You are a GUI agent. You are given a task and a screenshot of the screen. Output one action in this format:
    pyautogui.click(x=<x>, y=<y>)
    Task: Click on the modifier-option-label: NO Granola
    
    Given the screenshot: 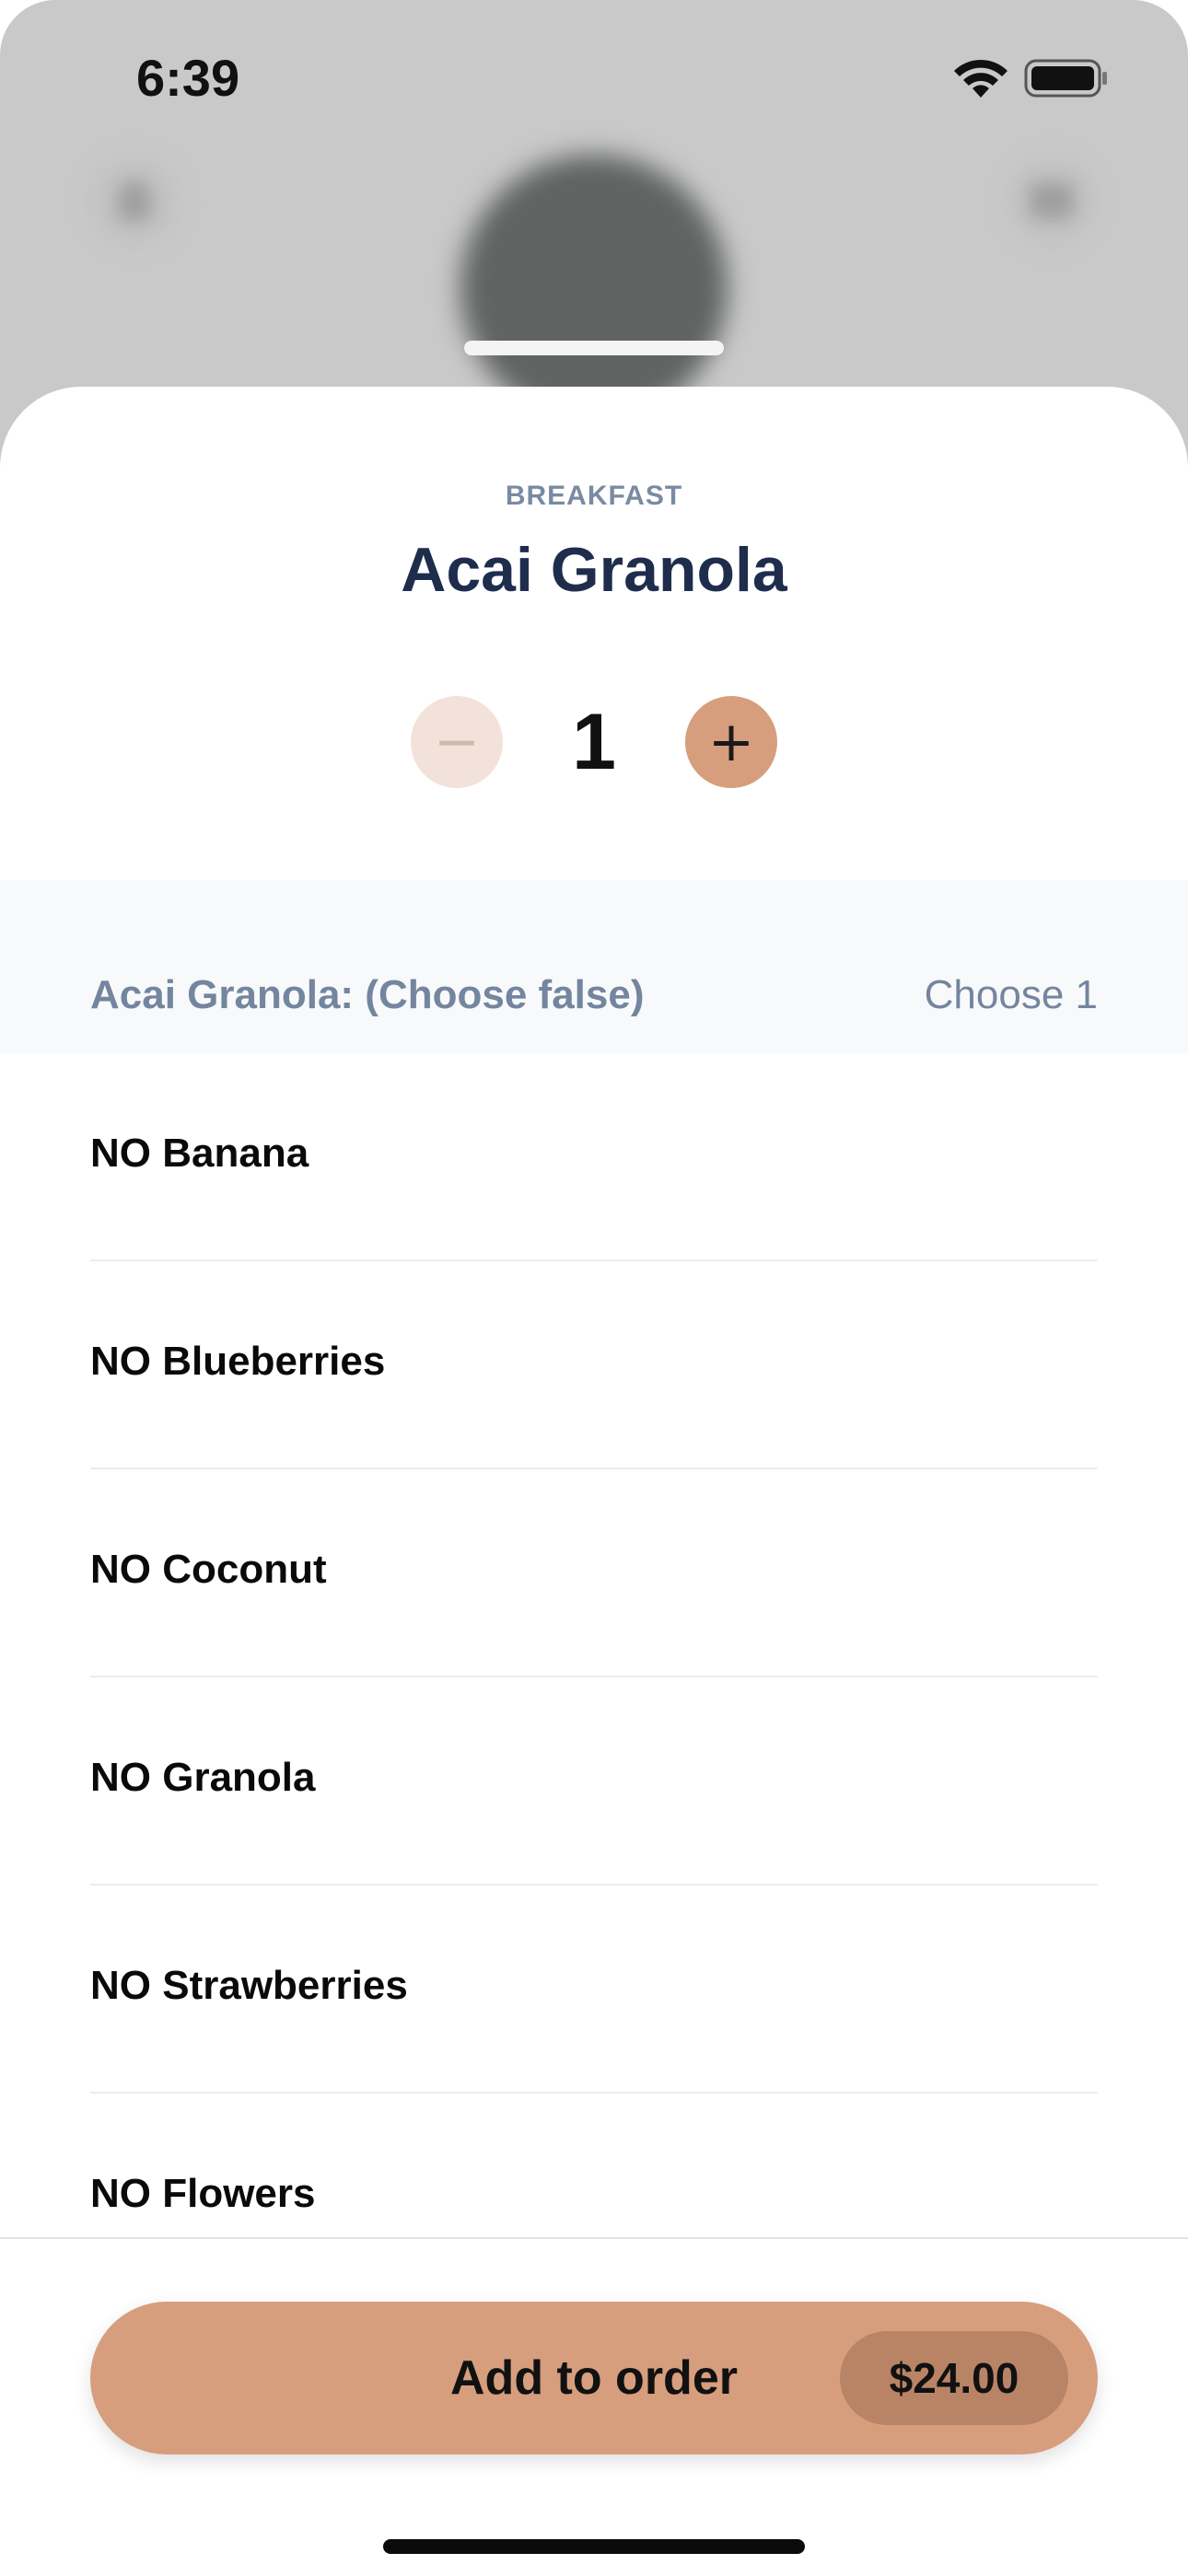 What is the action you would take?
    pyautogui.click(x=203, y=1777)
    